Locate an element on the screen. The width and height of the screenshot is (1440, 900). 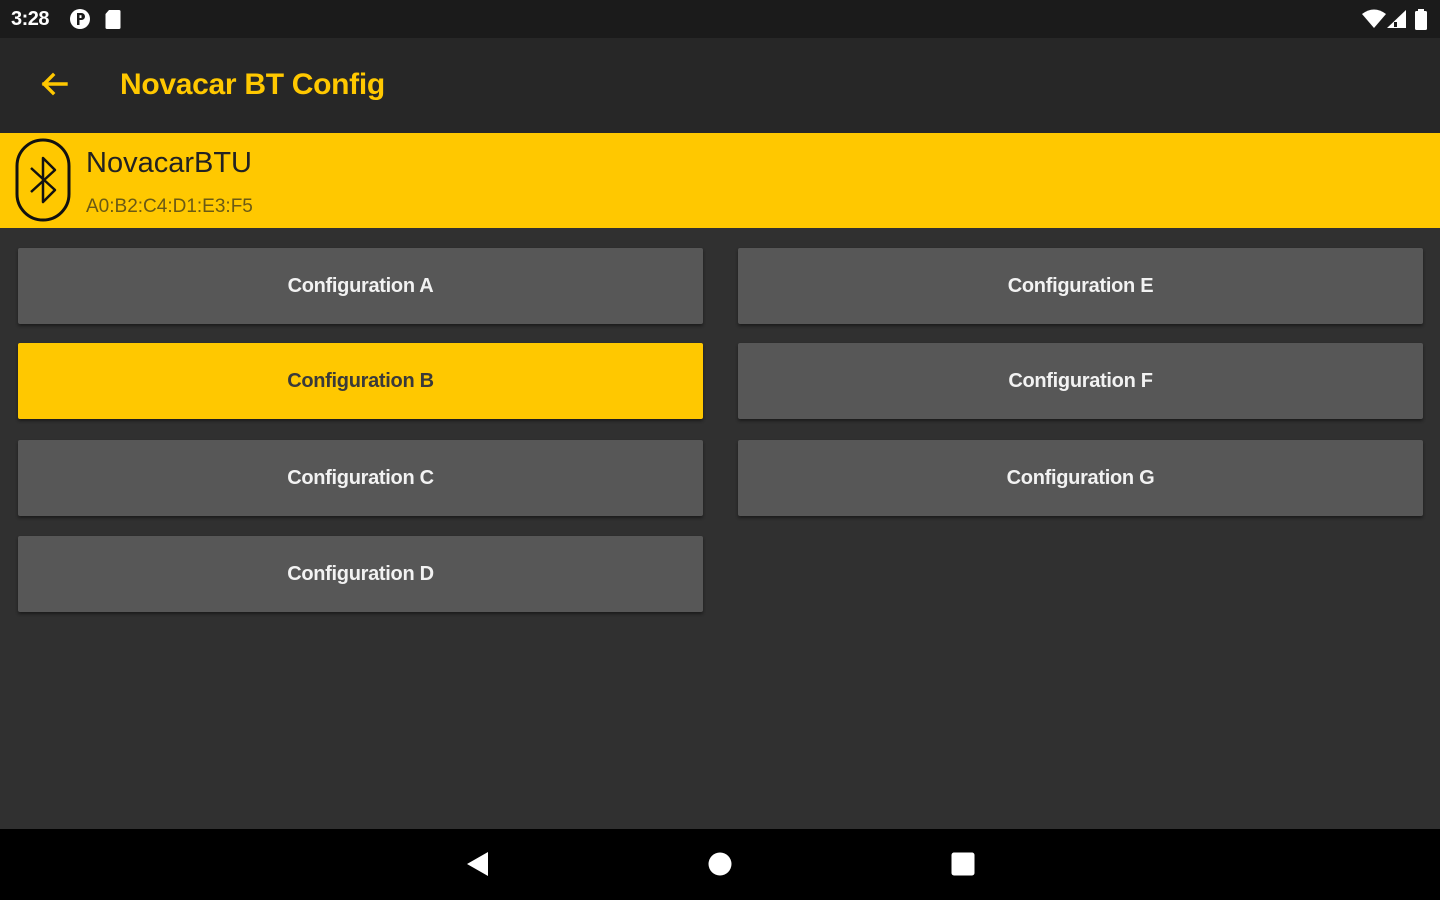
config-a-button: Configuration A is located at coordinates (360, 286).